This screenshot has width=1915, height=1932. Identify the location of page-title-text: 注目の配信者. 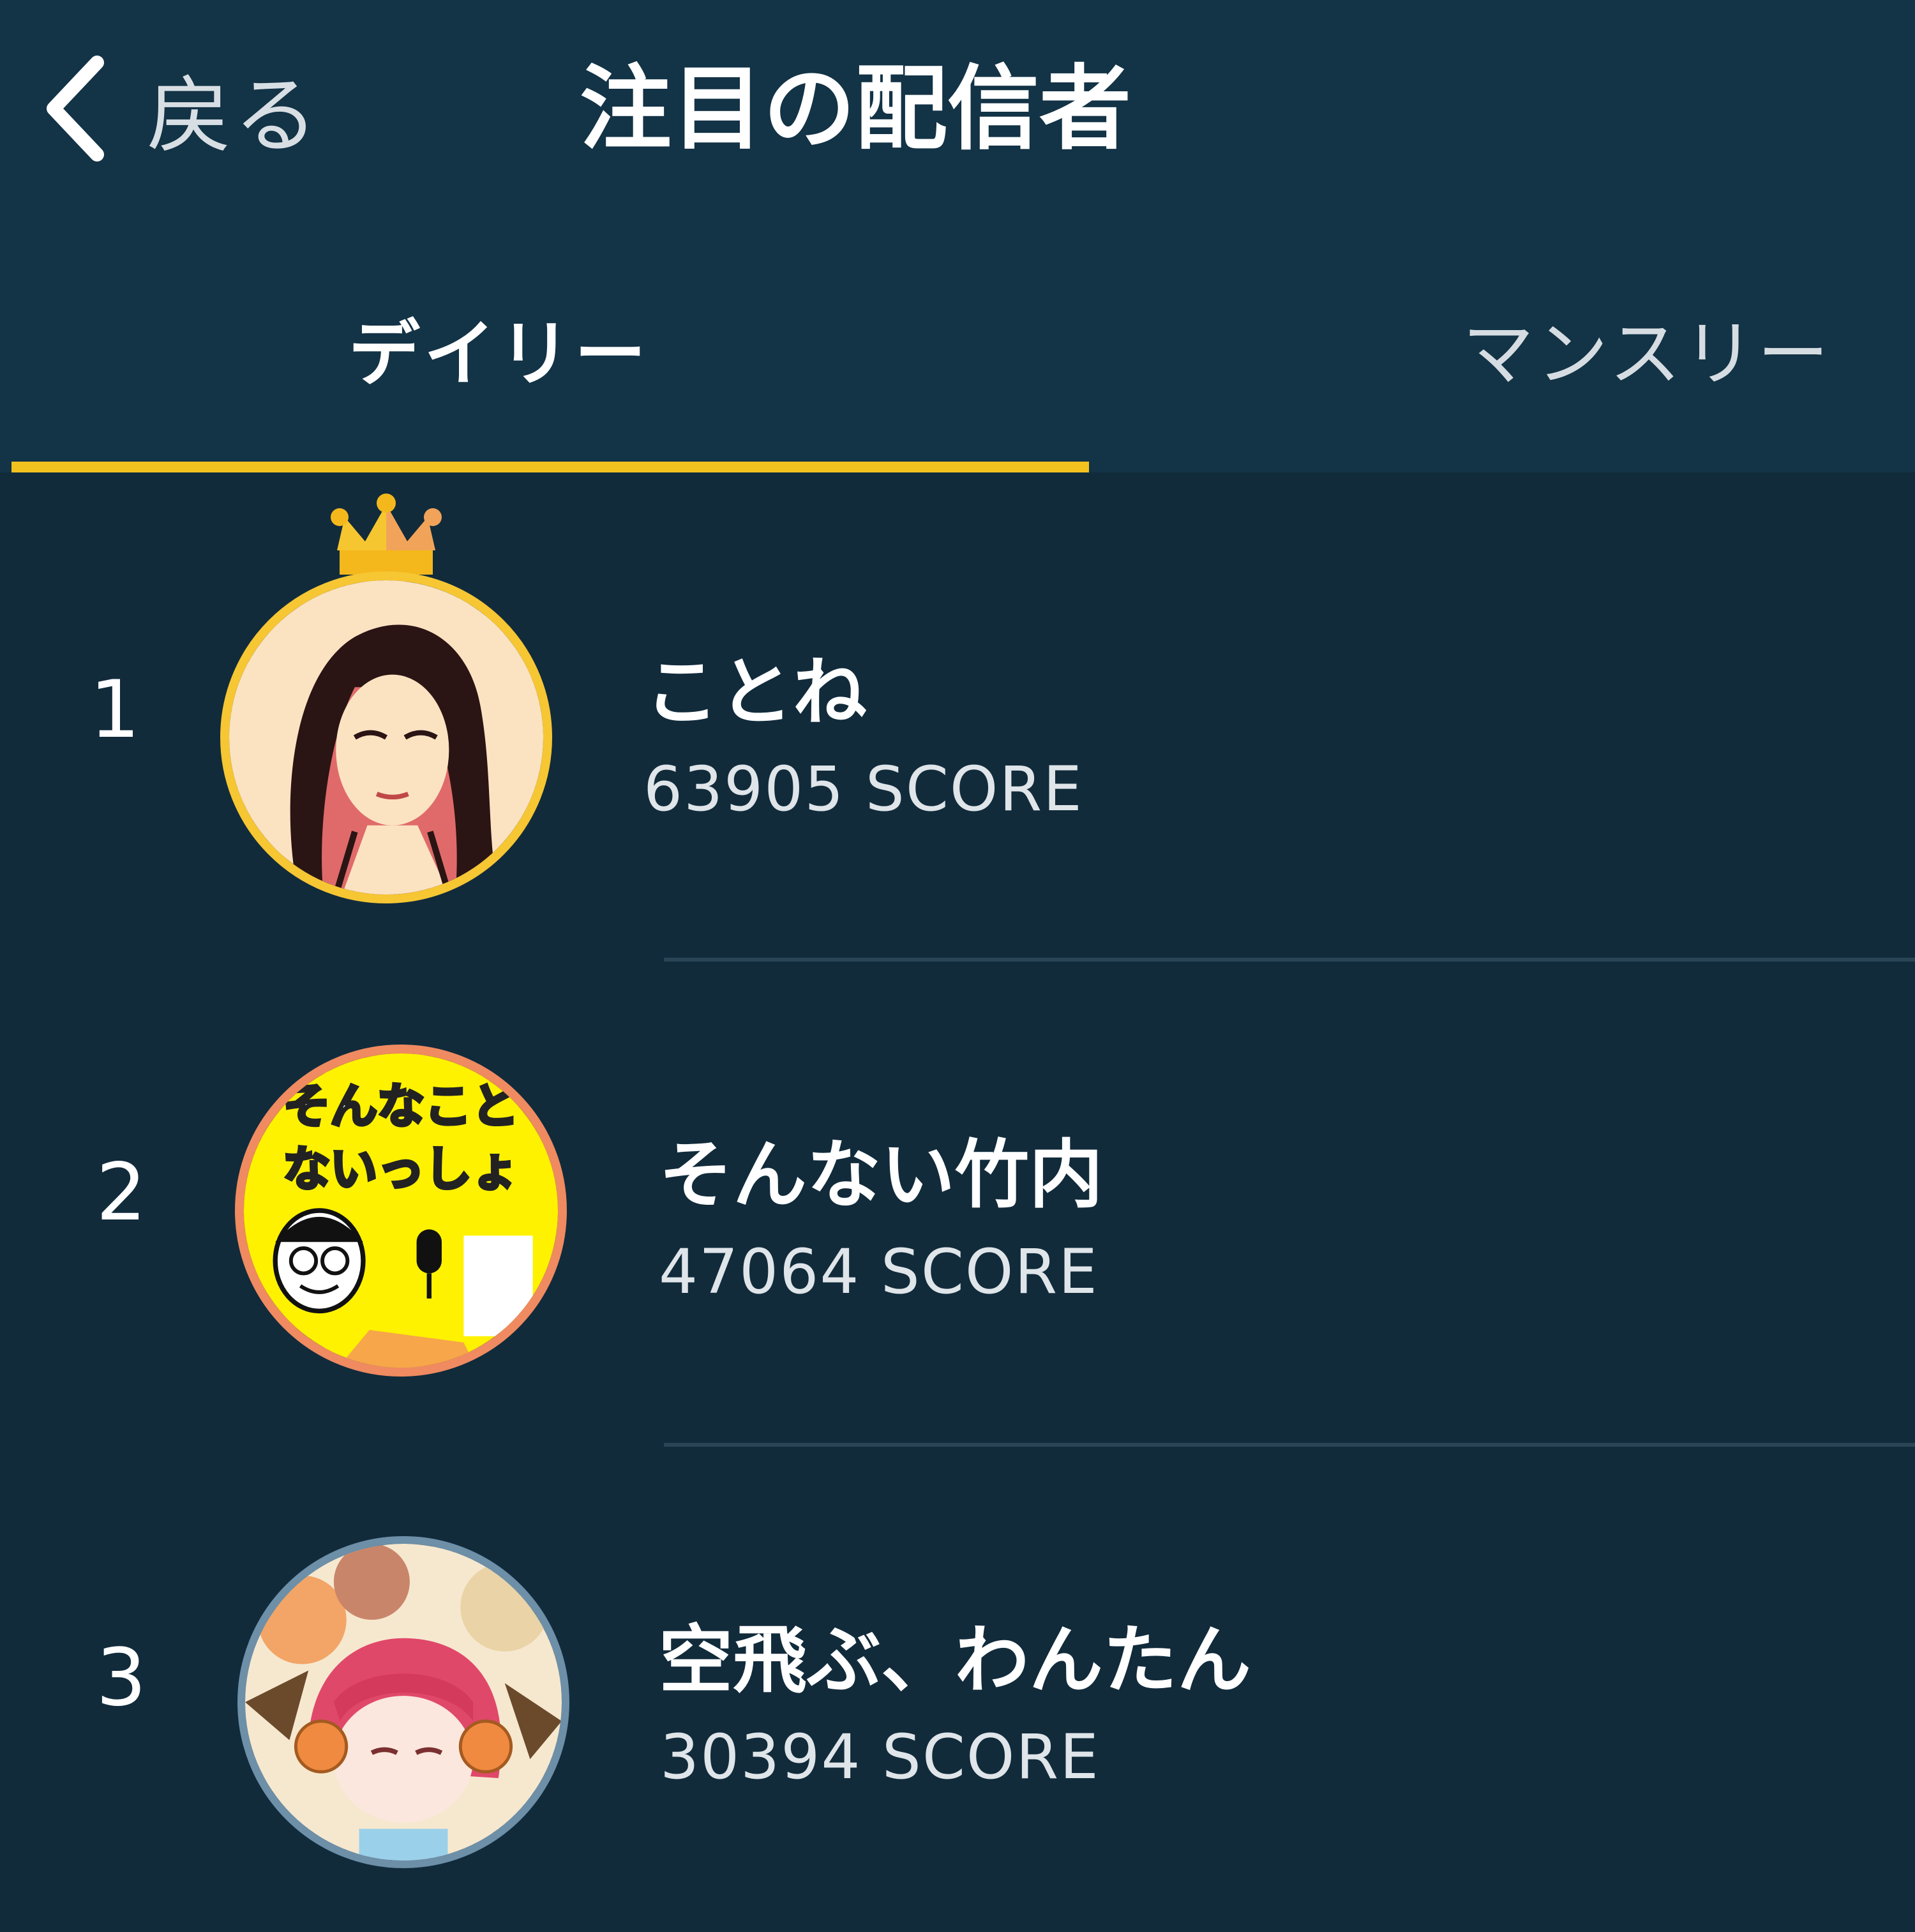
(855, 108).